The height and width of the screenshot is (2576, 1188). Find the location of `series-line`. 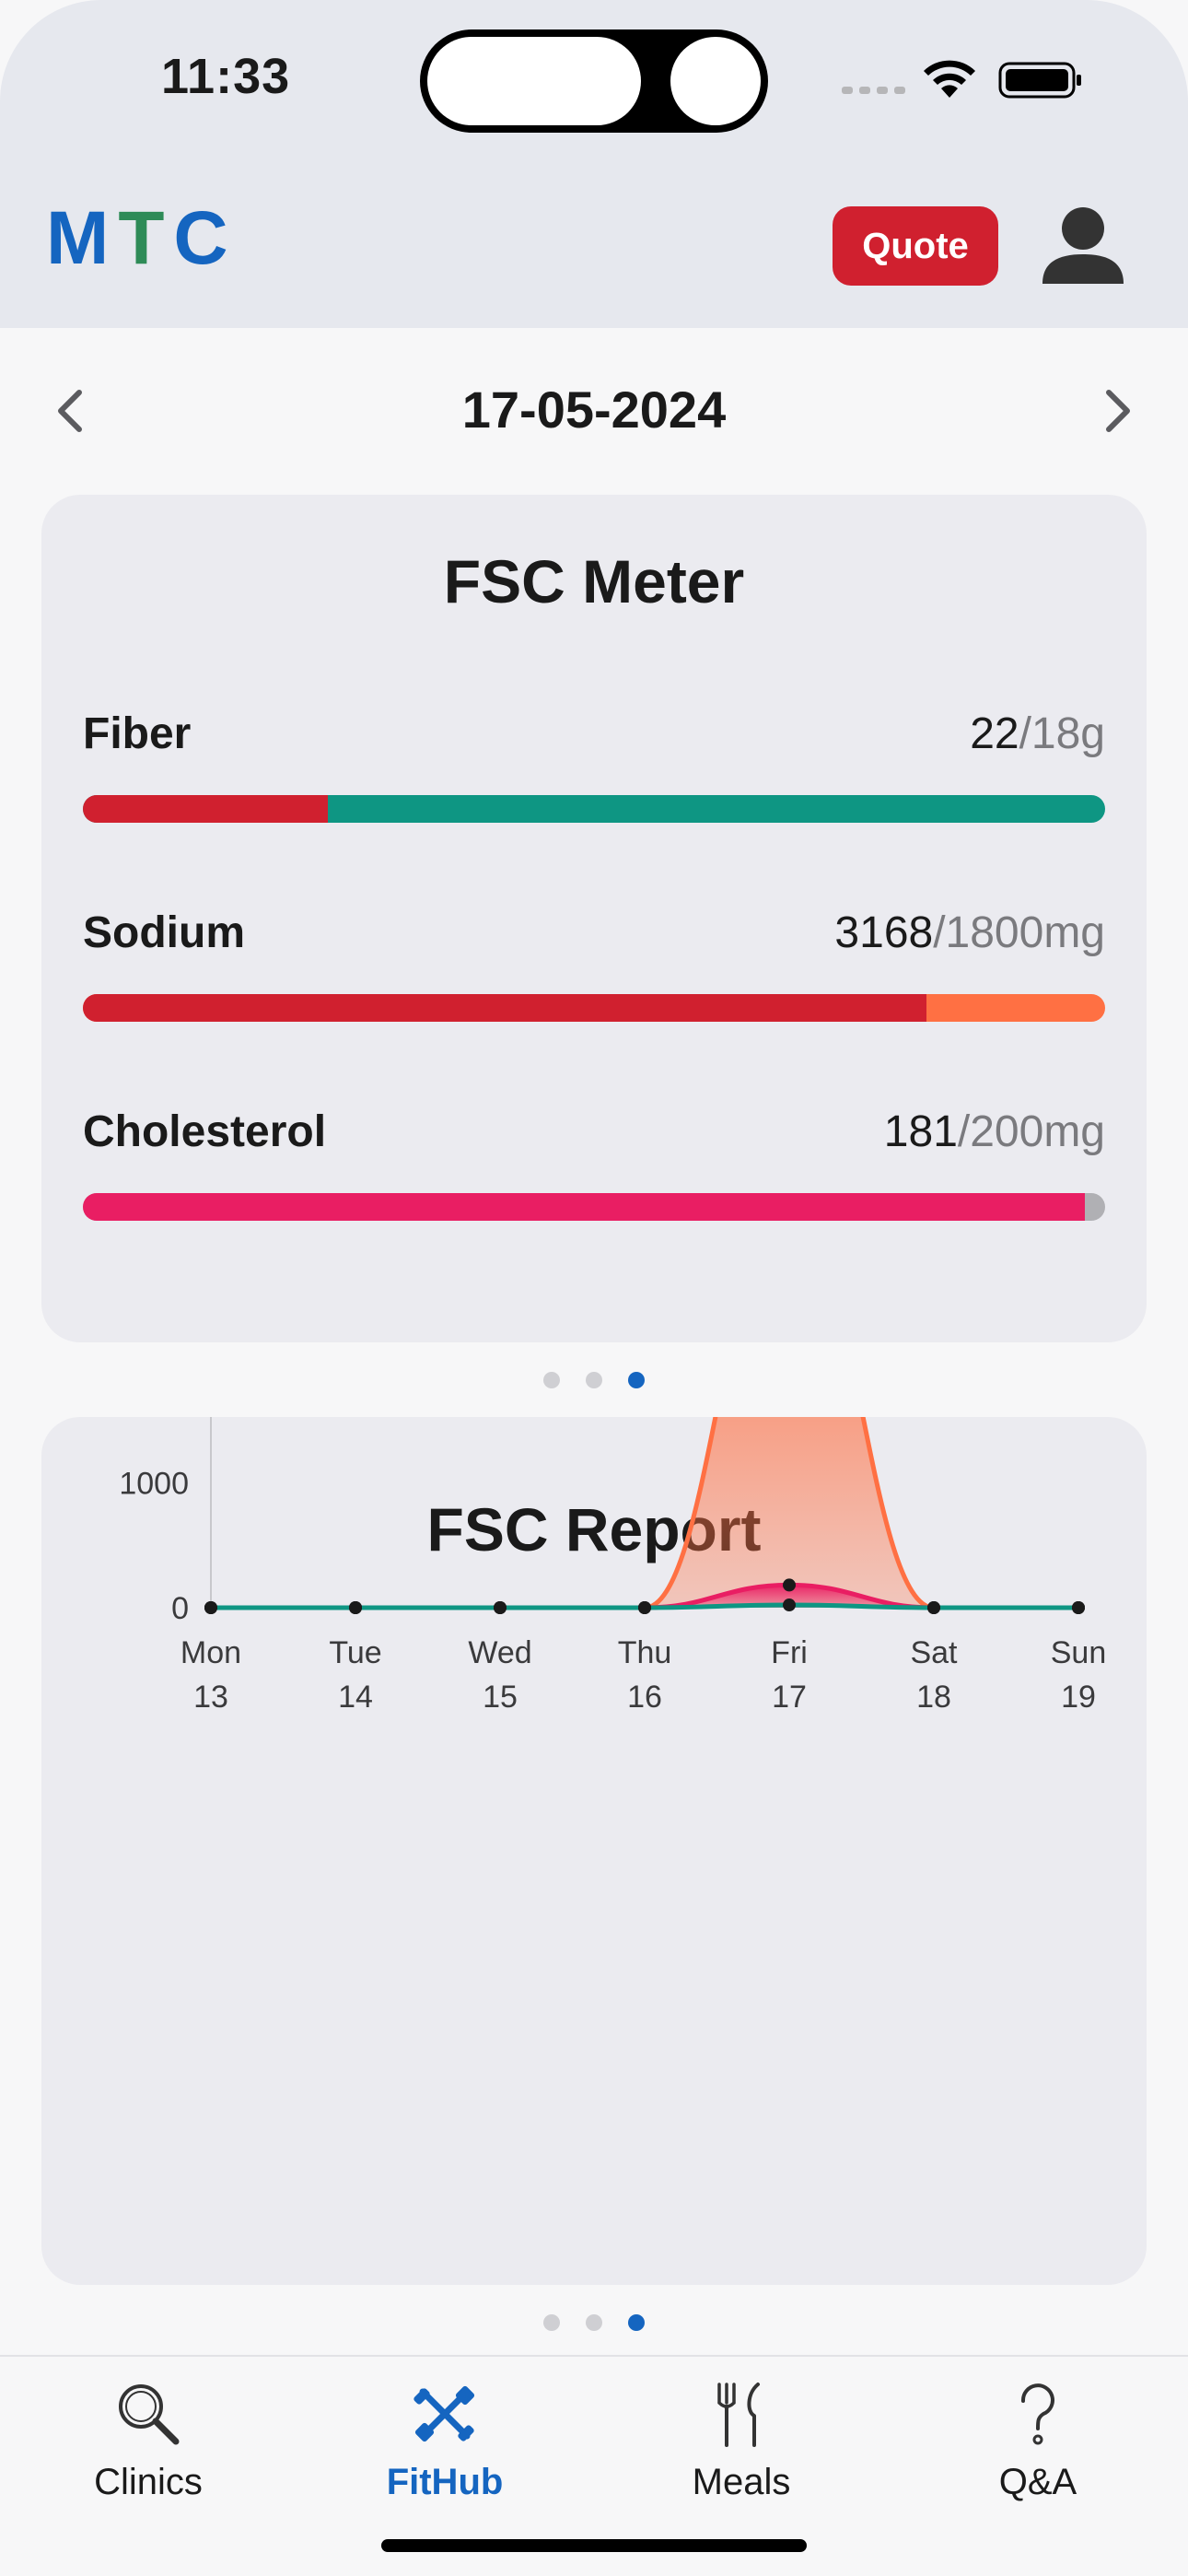

series-line is located at coordinates (644, 1513).